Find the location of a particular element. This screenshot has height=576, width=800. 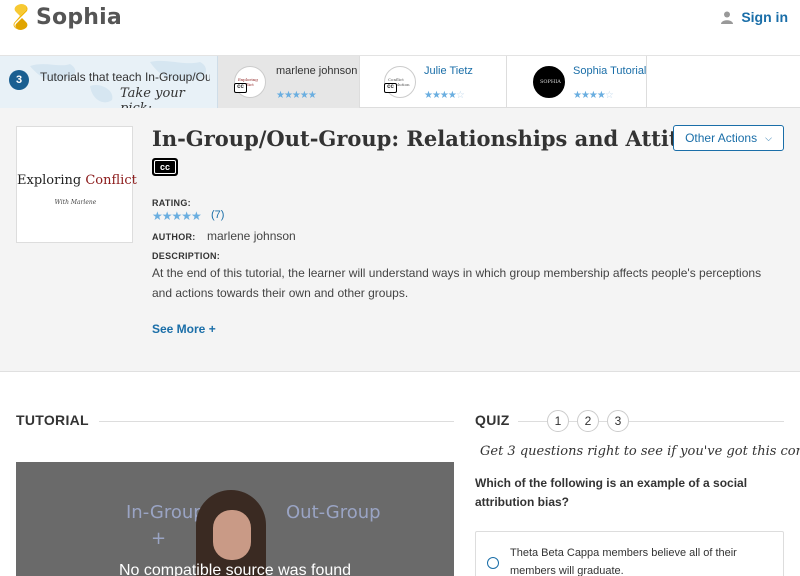

other-actions-button: Other Actions ⌵ is located at coordinates (728, 138).